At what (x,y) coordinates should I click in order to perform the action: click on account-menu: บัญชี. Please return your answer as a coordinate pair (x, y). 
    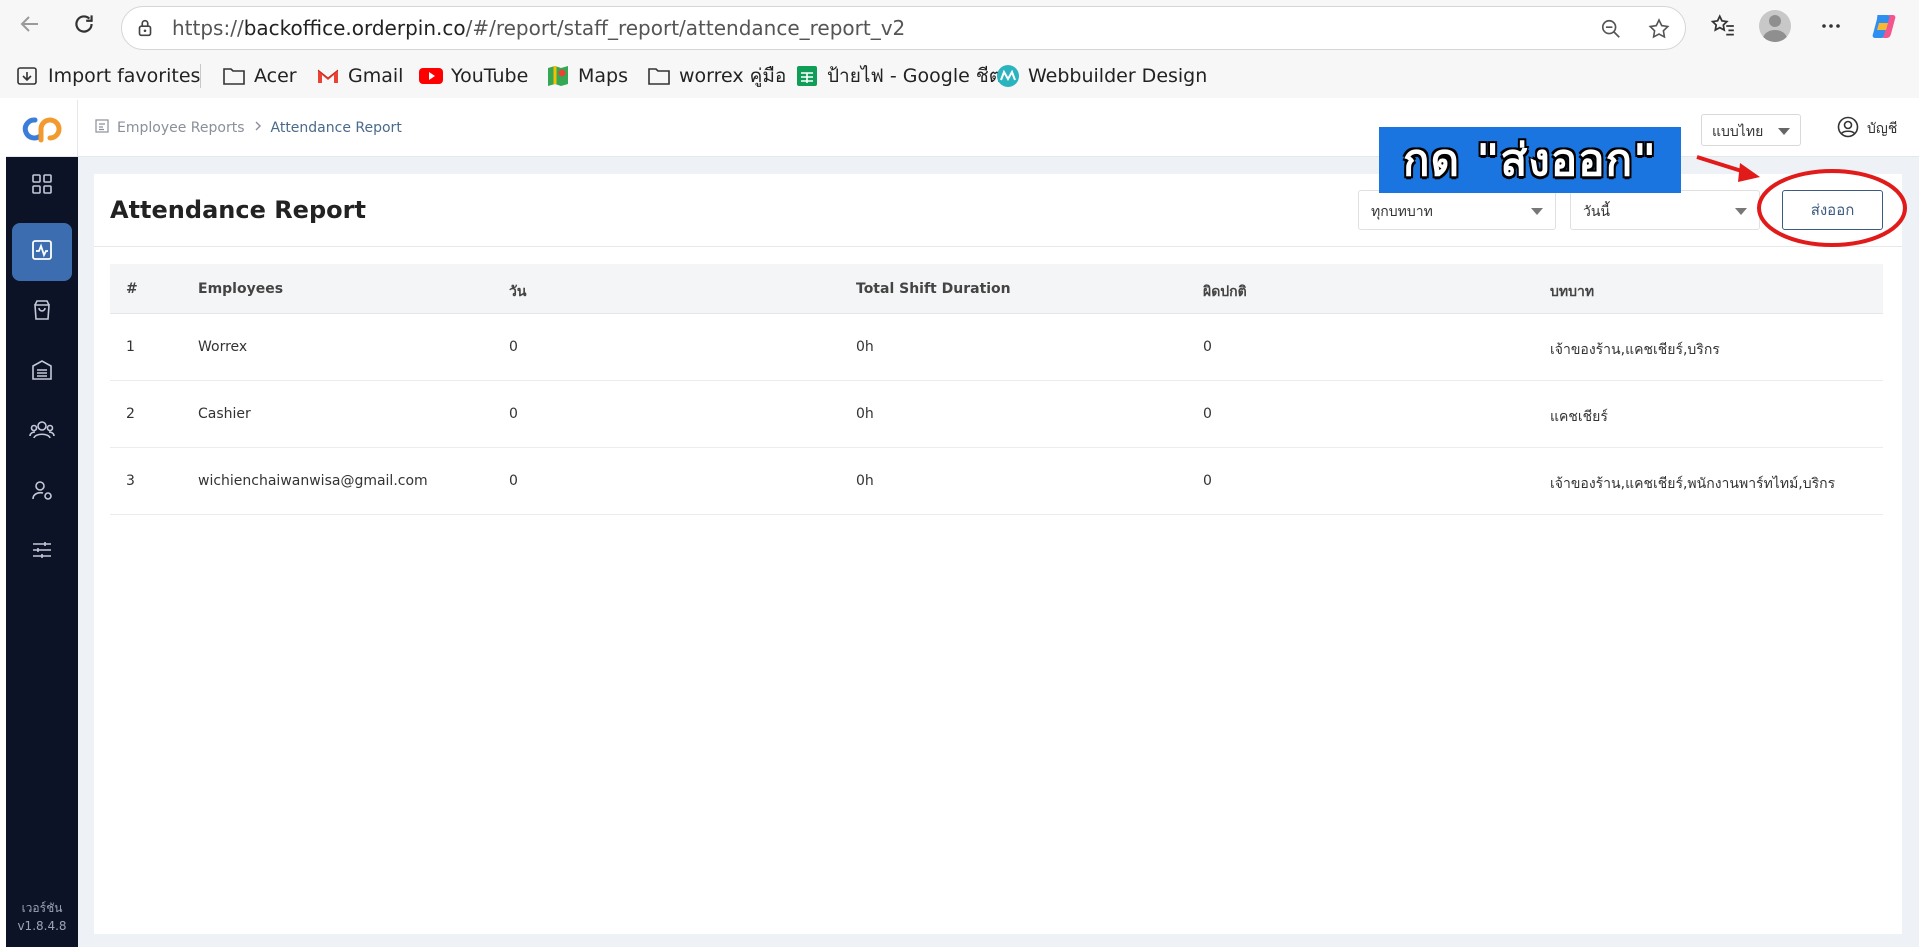
    Looking at the image, I should click on (1867, 129).